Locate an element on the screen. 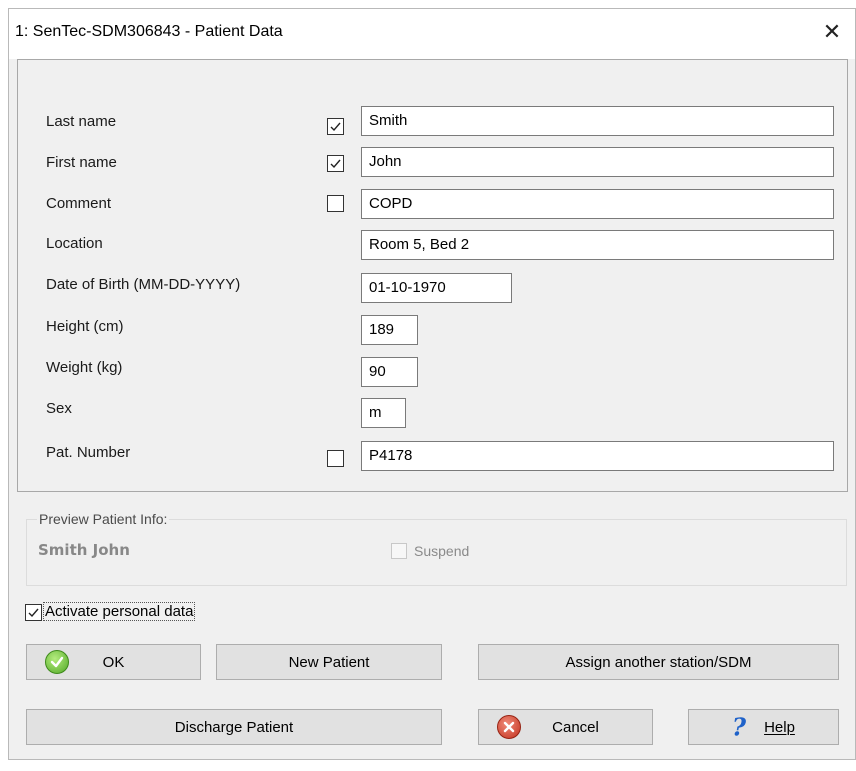 The width and height of the screenshot is (856, 771). cancel-button-label: Cancel is located at coordinates (575, 727).